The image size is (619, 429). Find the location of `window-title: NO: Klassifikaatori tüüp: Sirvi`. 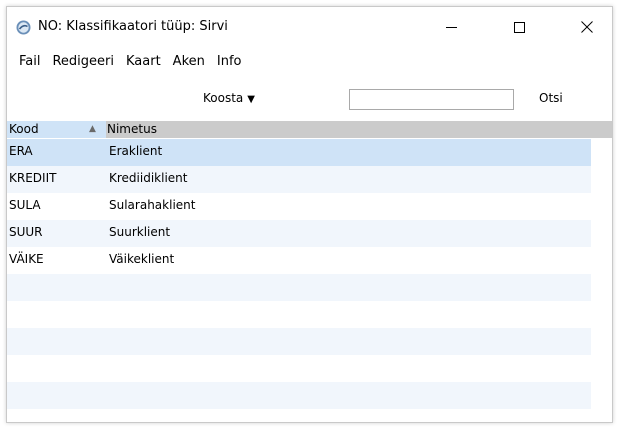

window-title: NO: Klassifikaatori tüüp: Sirvi is located at coordinates (133, 26).